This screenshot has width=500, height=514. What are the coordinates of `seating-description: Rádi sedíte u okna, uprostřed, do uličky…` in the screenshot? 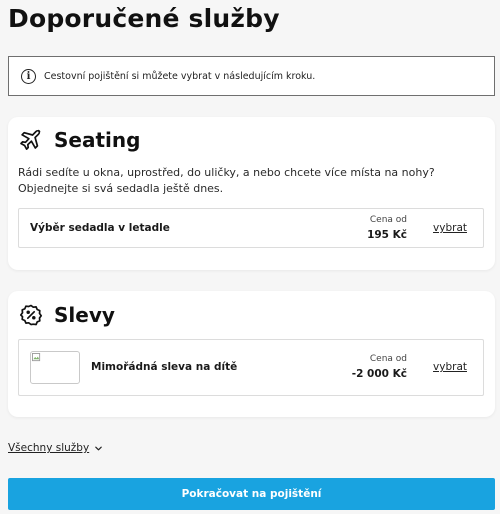 It's located at (226, 180).